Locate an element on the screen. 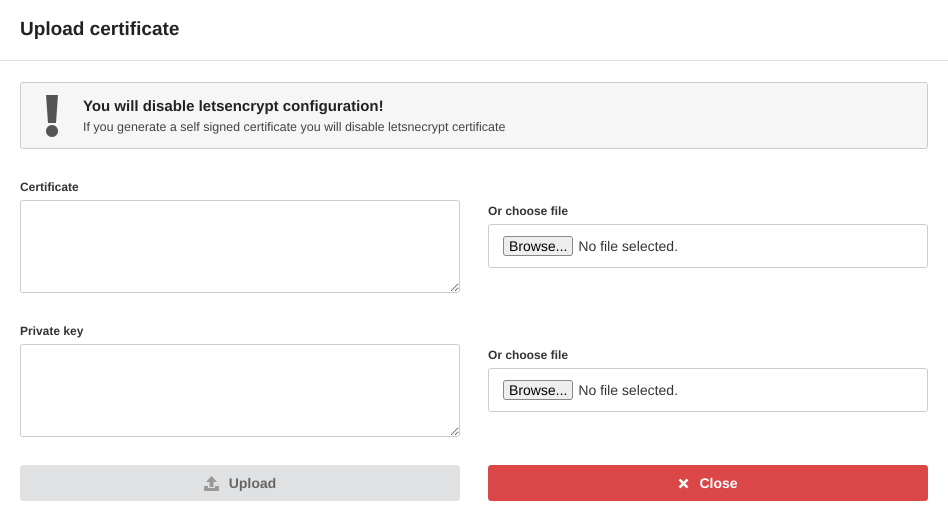 This screenshot has height=521, width=948. exclamation-icon is located at coordinates (52, 115).